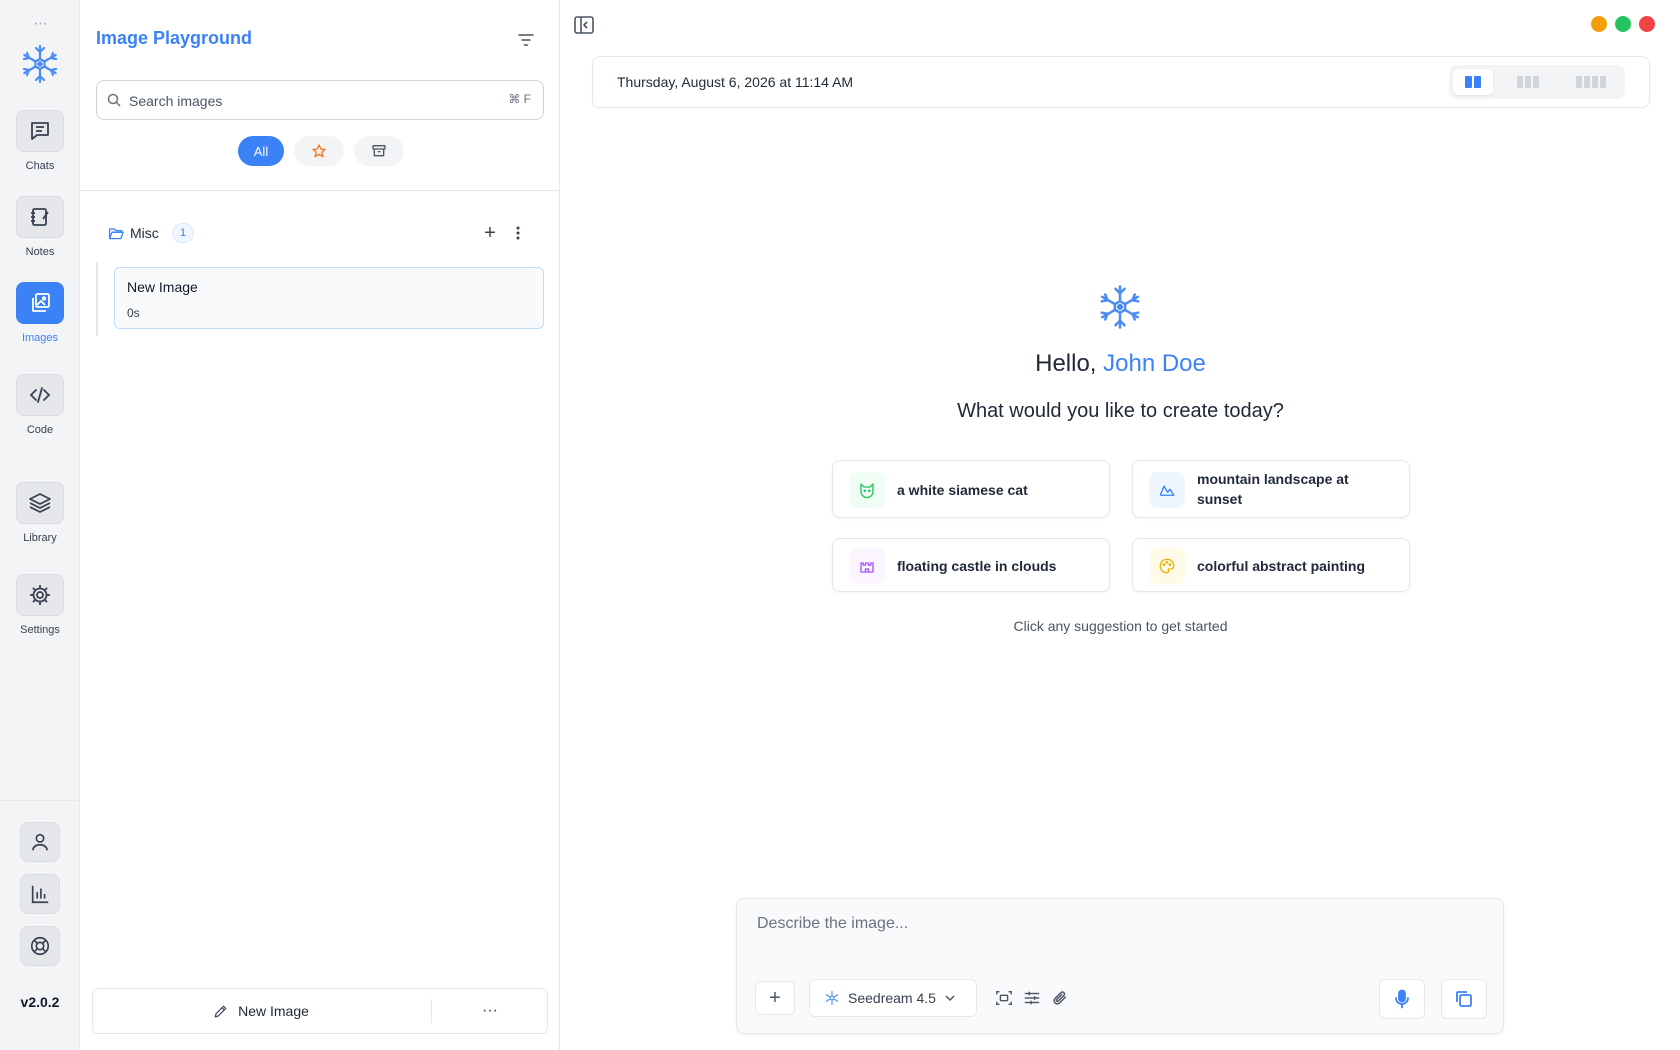 This screenshot has height=1050, width=1680. I want to click on prompt-composer: + Seedream 4.5, so click(1120, 966).